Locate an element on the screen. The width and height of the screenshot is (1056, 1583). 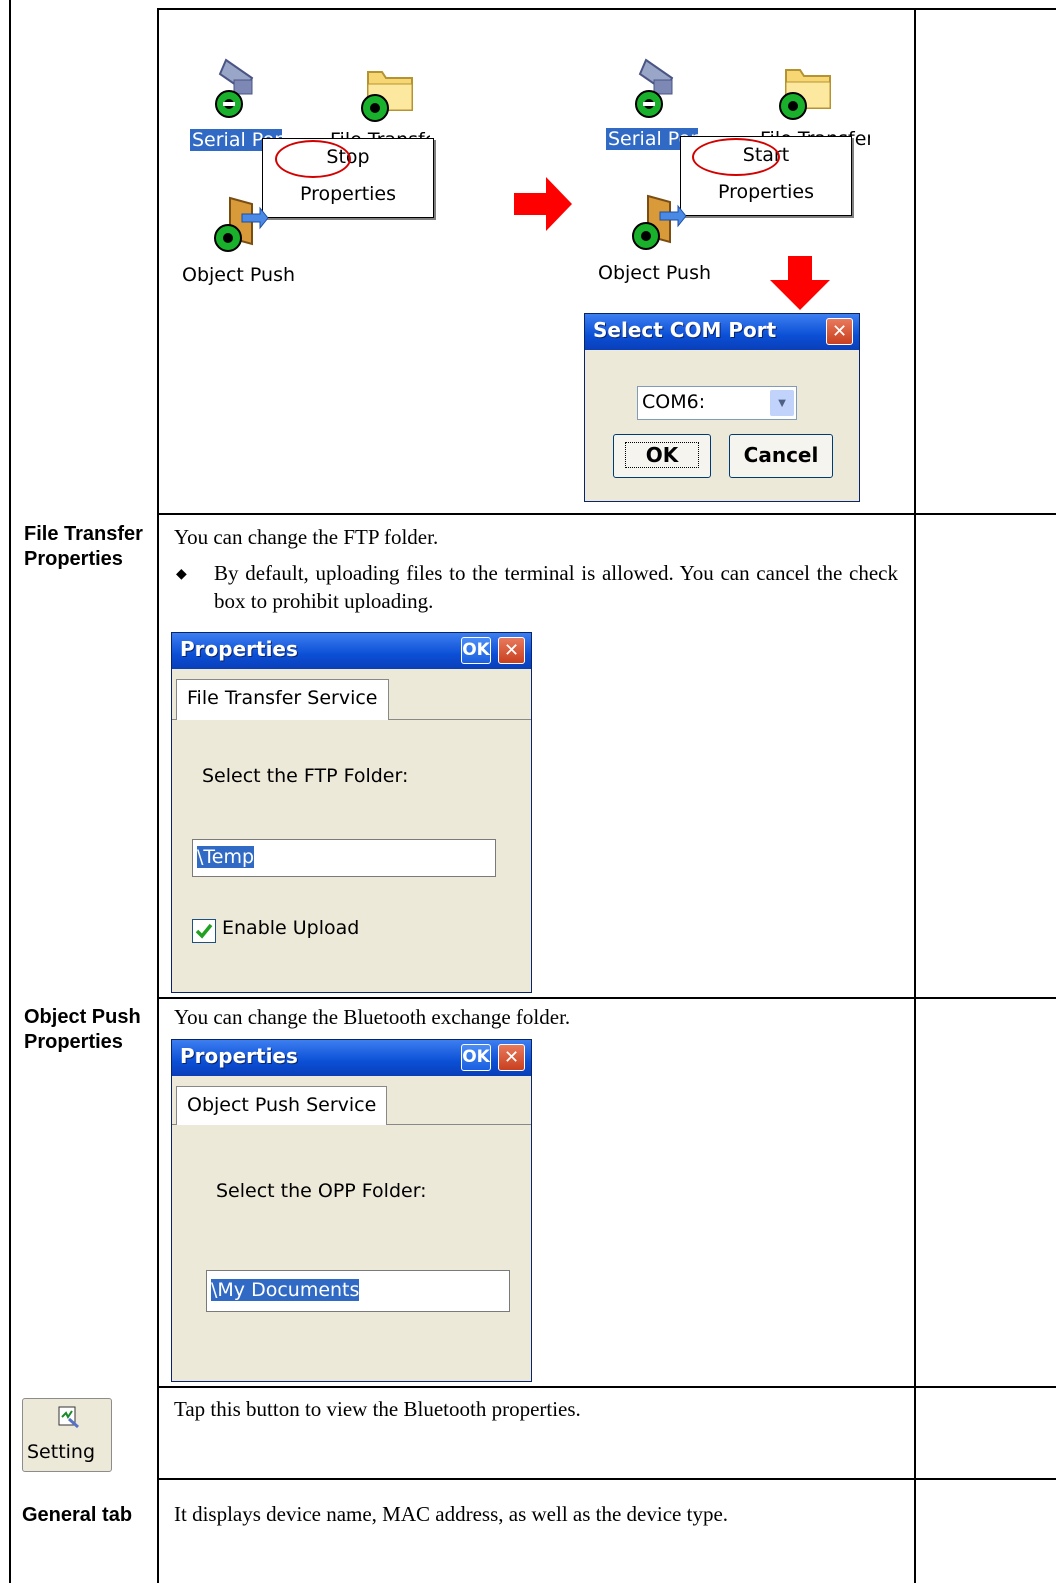
cancel-button-label: Cancel is located at coordinates (781, 455).